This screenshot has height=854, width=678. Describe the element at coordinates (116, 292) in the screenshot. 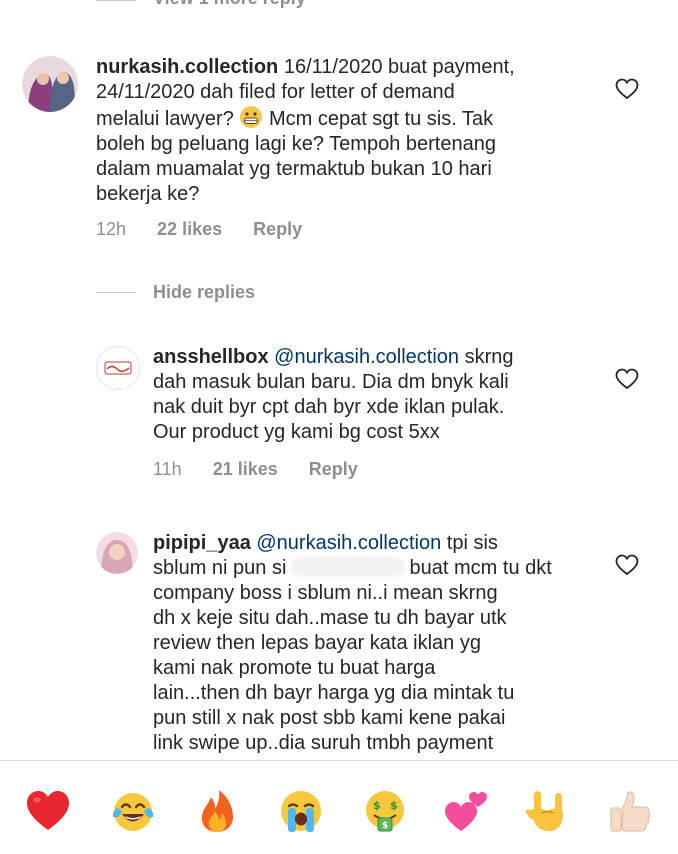

I see `hide-replies-line` at that location.